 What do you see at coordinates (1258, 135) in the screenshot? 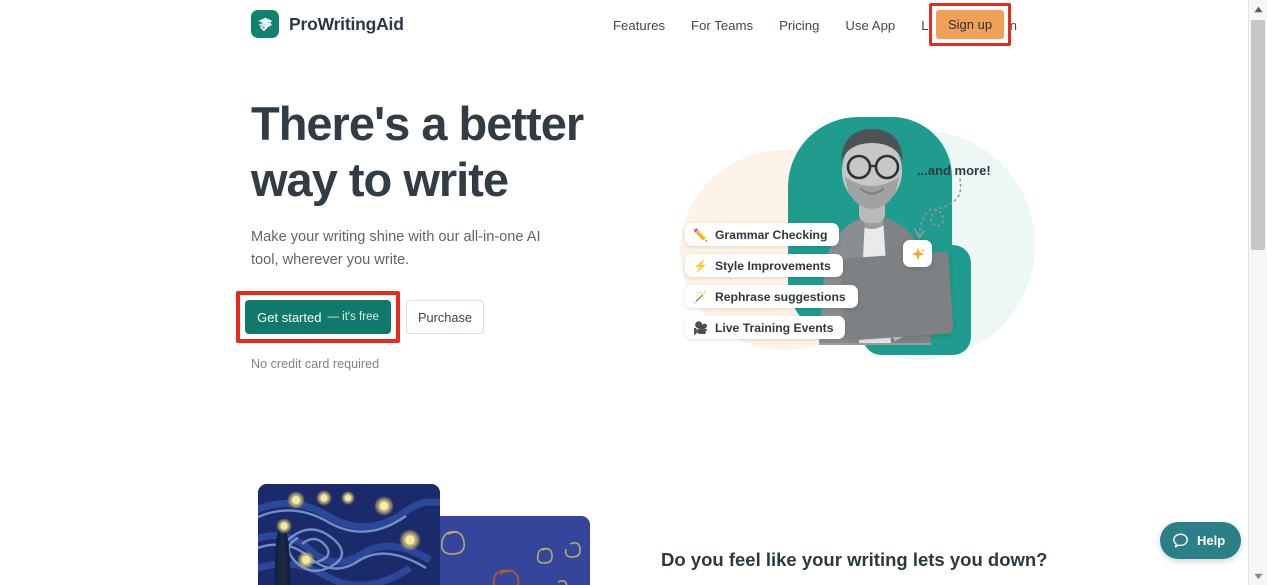
I see `scrollbar-thumb` at bounding box center [1258, 135].